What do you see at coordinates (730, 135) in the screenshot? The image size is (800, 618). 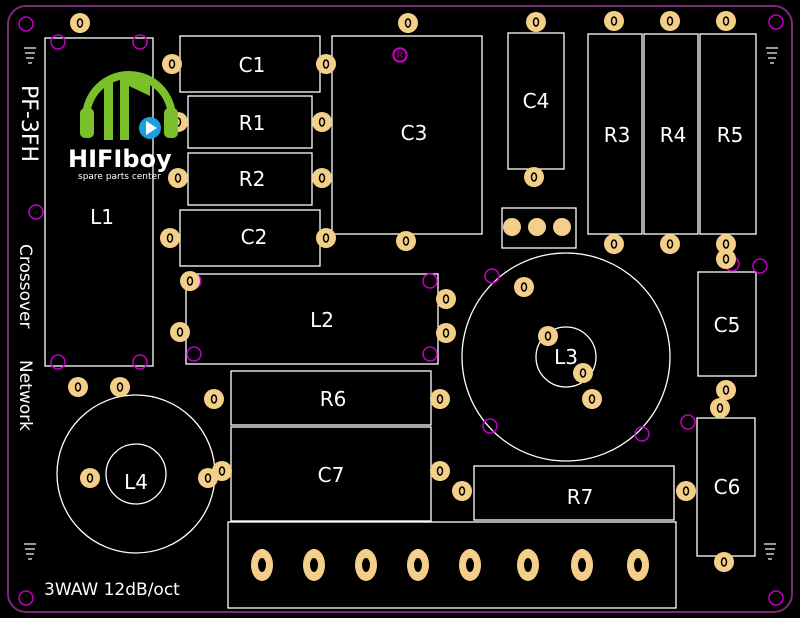 I see `label-r5: R5` at bounding box center [730, 135].